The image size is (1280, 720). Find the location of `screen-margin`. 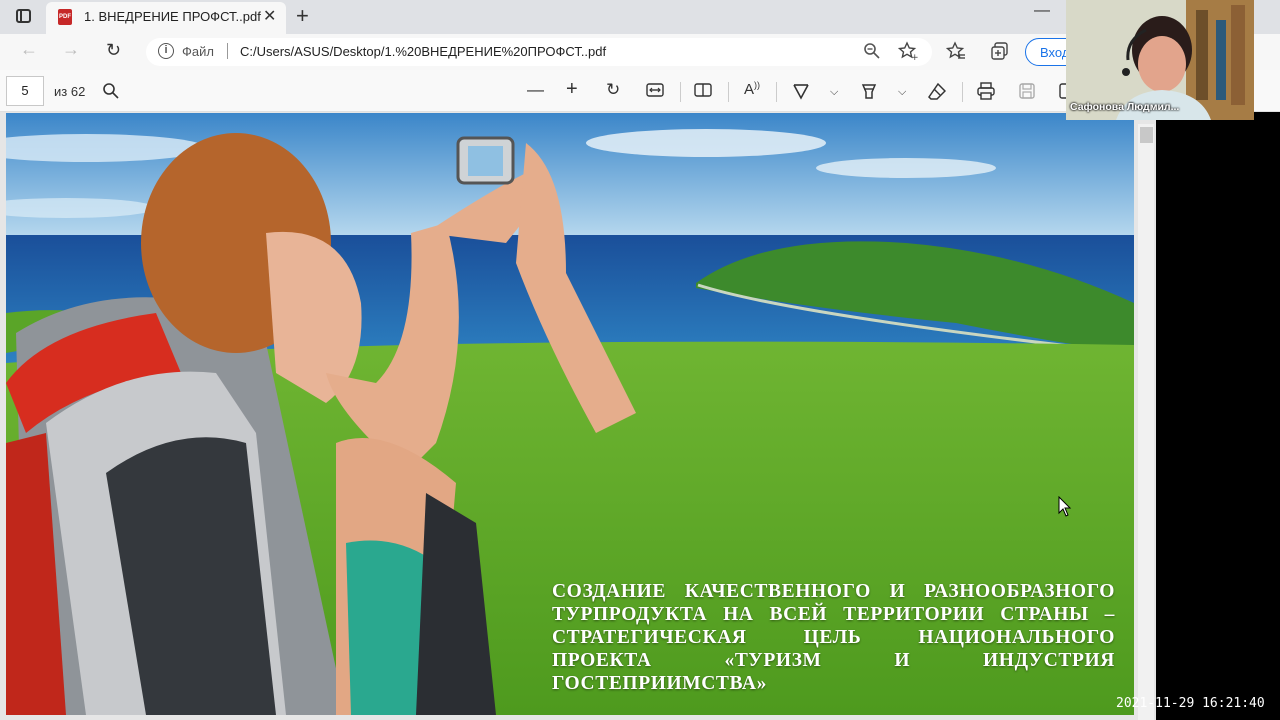

screen-margin is located at coordinates (1218, 416).